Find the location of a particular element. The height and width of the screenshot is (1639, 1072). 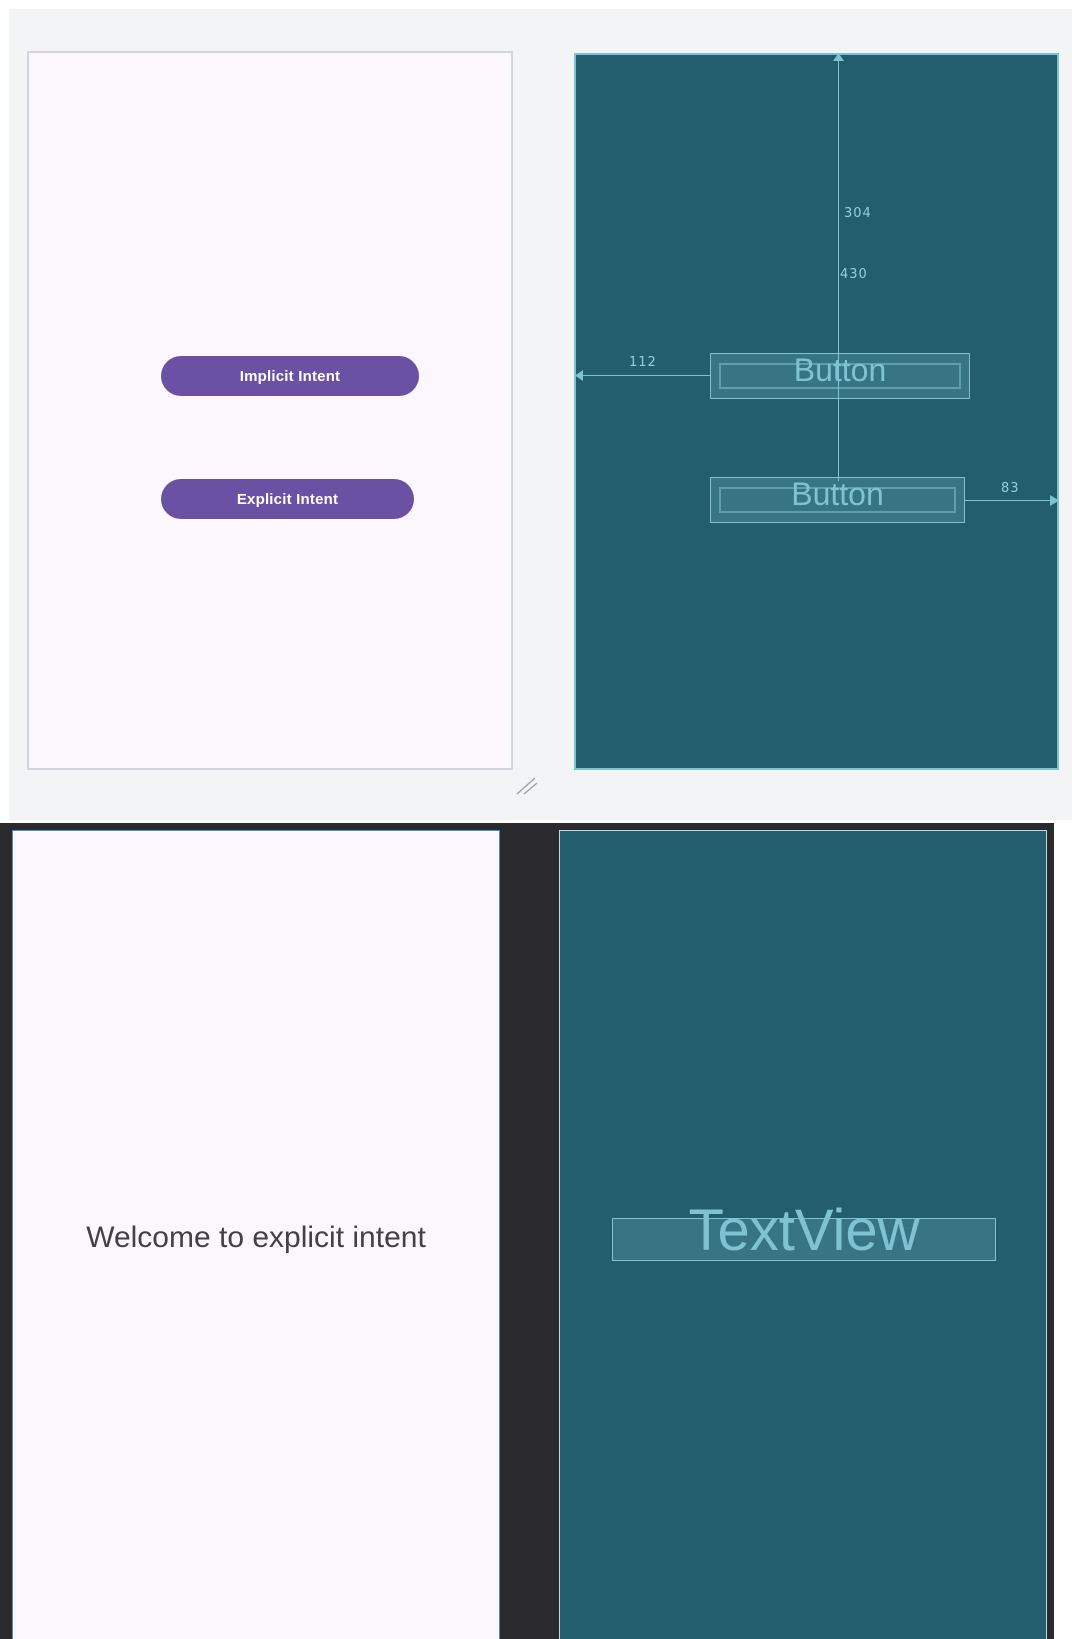

blueprint-button-1: Button is located at coordinates (840, 375).